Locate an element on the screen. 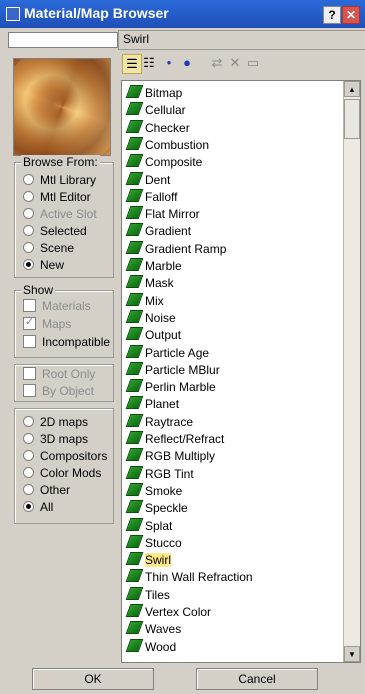  list-item: Particle Age is located at coordinates (167, 352).